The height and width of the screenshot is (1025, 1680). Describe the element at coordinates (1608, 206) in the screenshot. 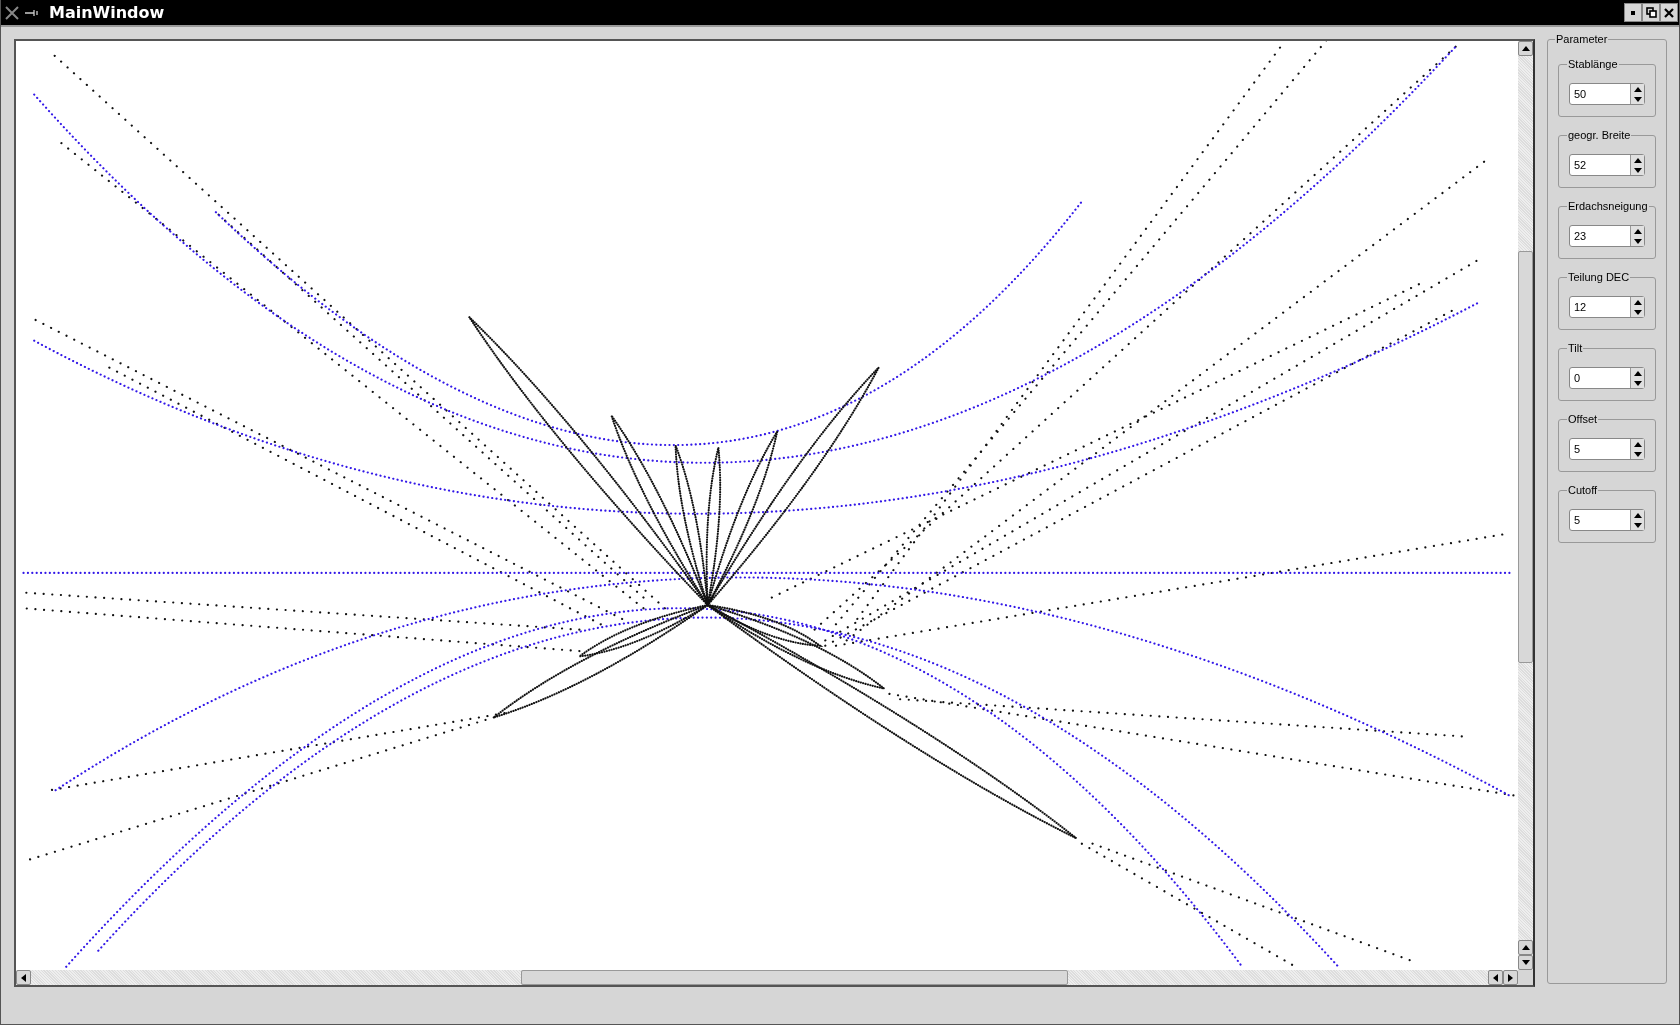

I see `field-label: Erdachsneigung` at that location.